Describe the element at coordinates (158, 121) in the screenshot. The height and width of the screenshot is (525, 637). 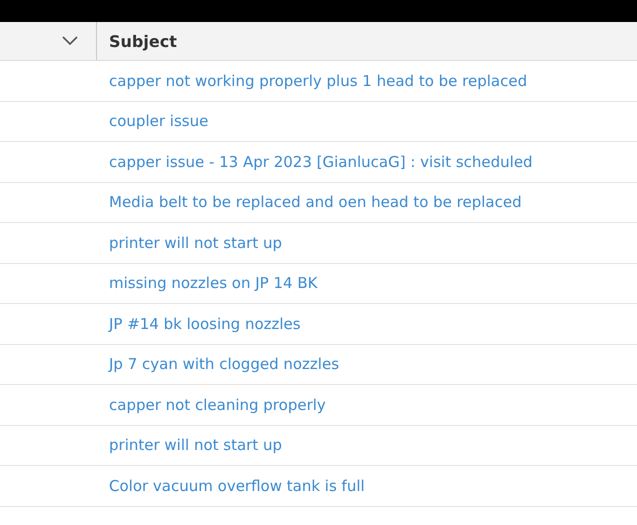
I see `subject-link: coupler issue` at that location.